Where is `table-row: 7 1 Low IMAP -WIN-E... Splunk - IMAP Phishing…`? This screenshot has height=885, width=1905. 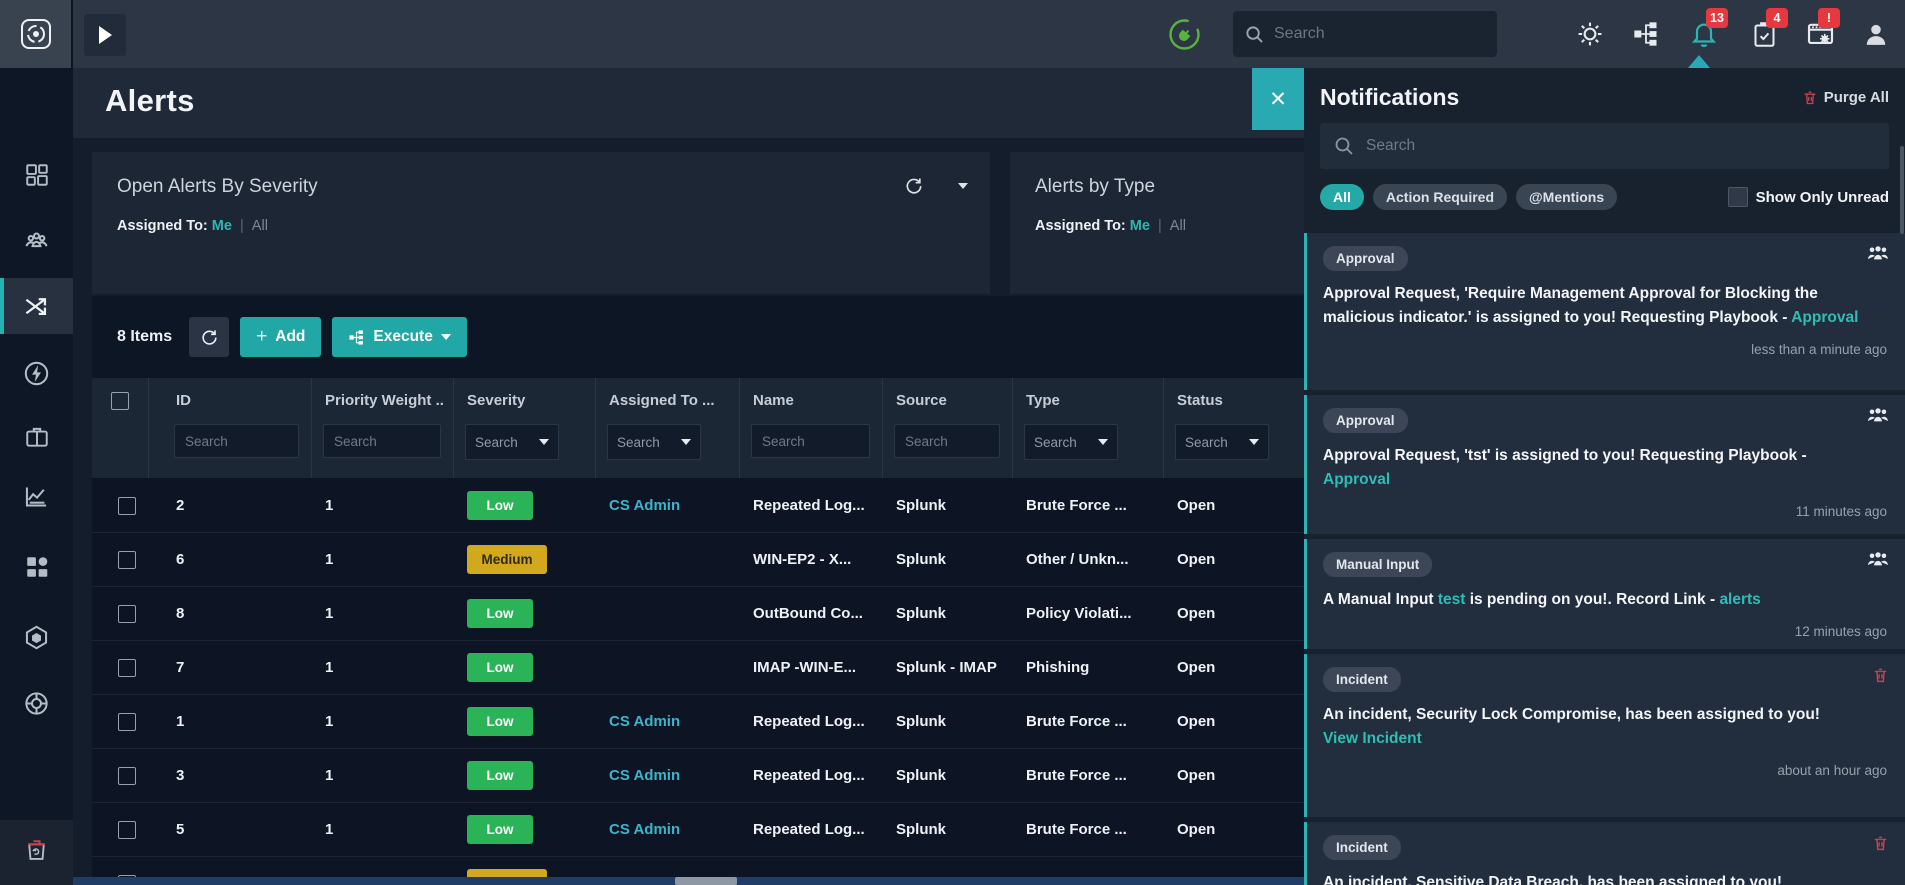 table-row: 7 1 Low IMAP -WIN-E... Splunk - IMAP Phishing… is located at coordinates (715, 668).